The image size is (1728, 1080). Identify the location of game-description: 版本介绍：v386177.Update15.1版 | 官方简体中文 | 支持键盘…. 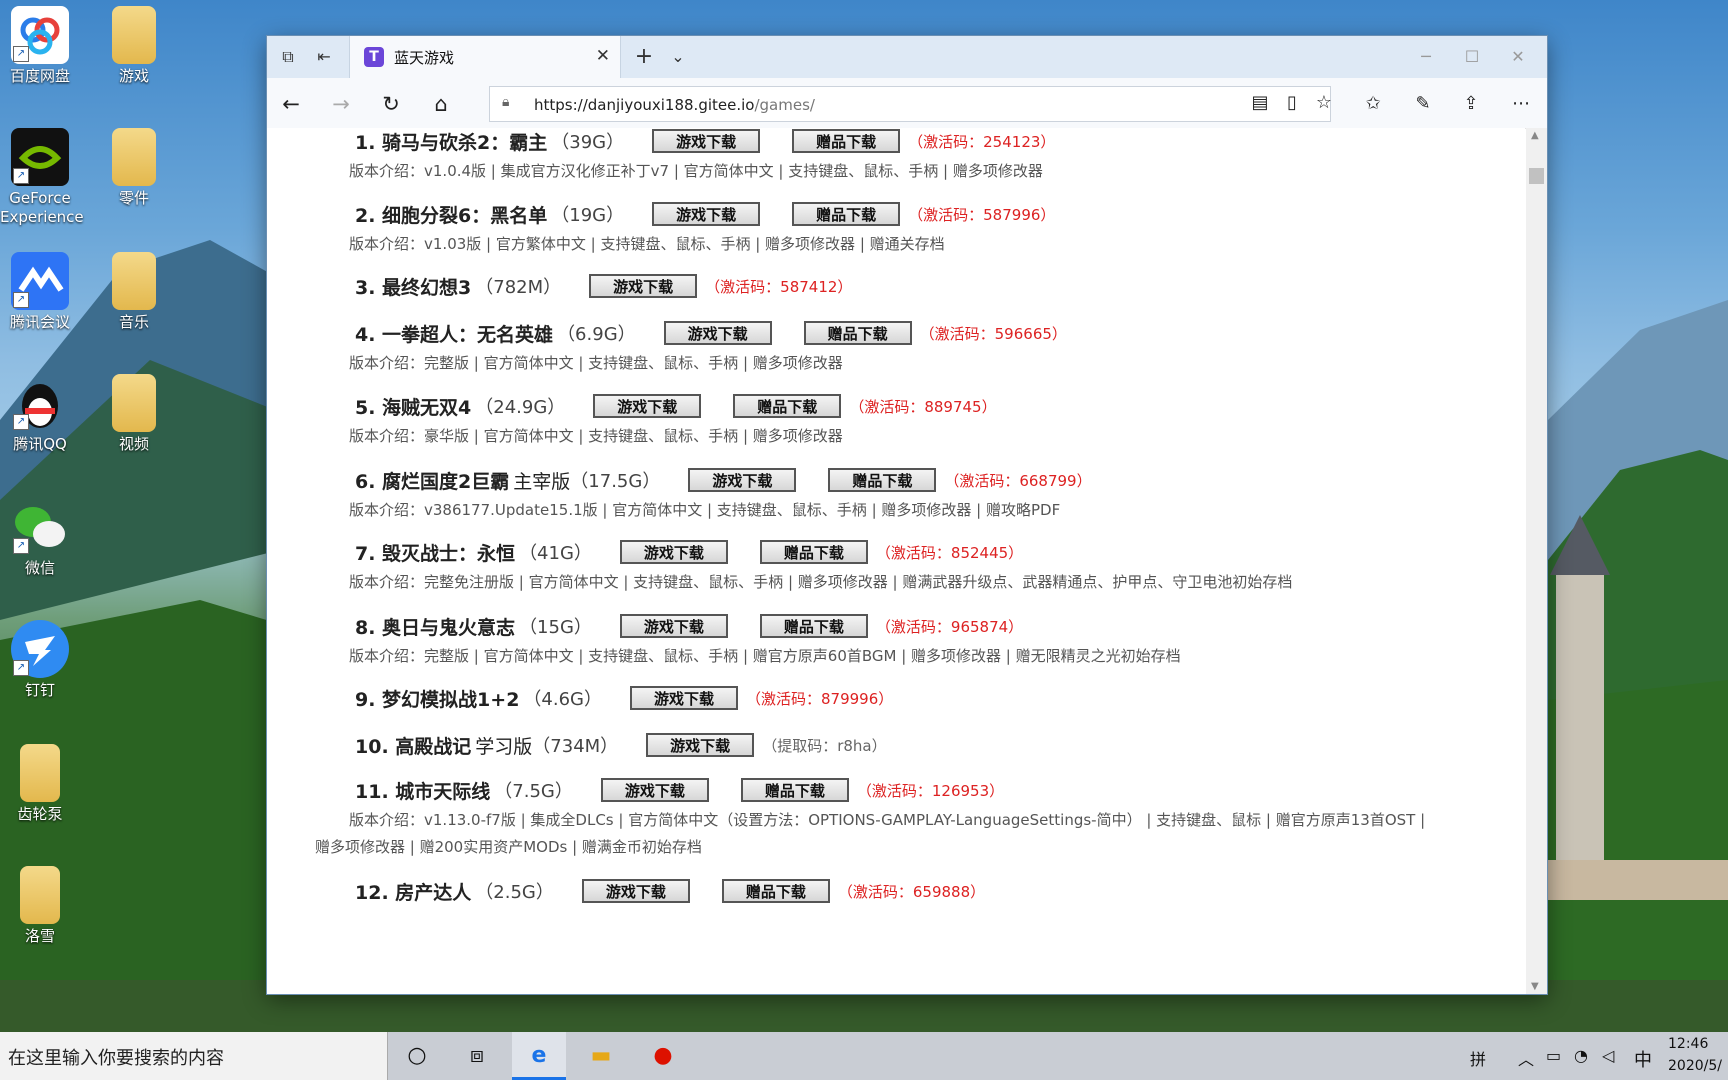
(705, 510).